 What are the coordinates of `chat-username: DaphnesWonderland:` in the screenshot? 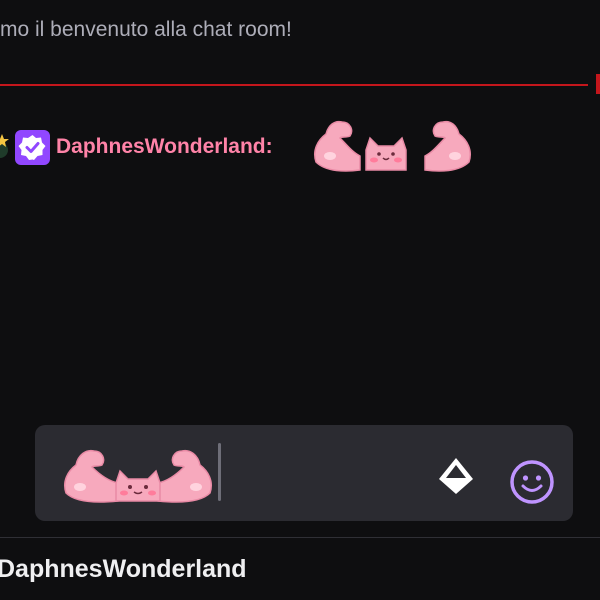 It's located at (164, 147).